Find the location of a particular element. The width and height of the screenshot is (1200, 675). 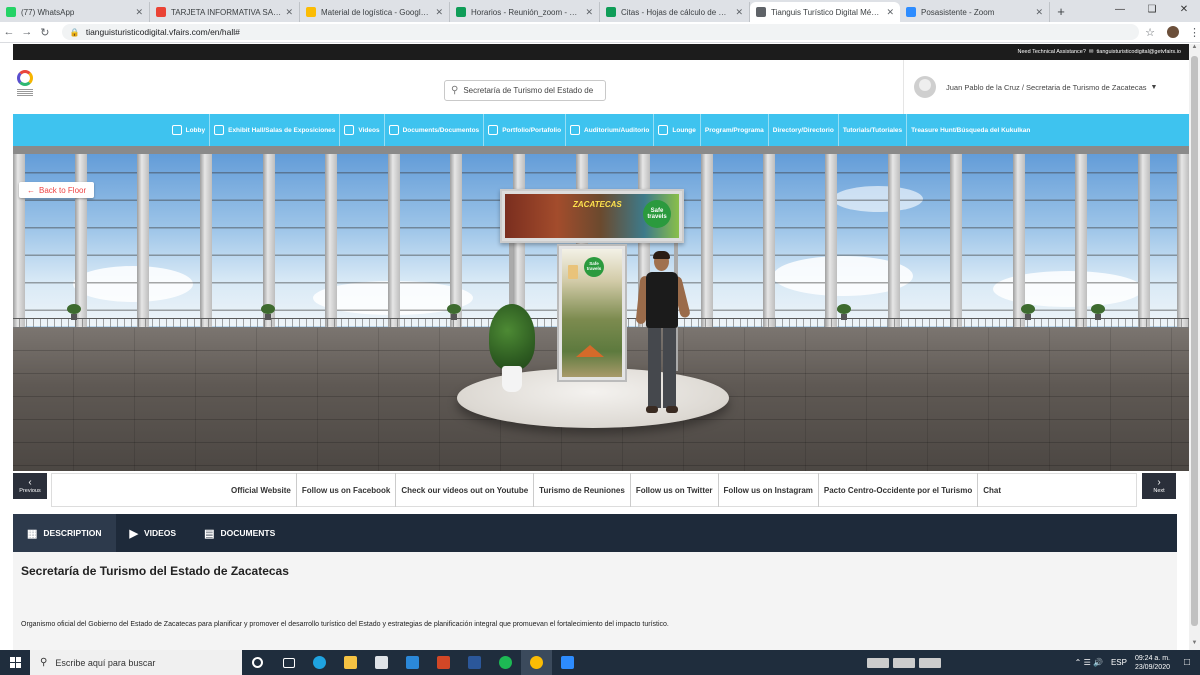

scroll-down-icon: ▼ is located at coordinates (1194, 645).